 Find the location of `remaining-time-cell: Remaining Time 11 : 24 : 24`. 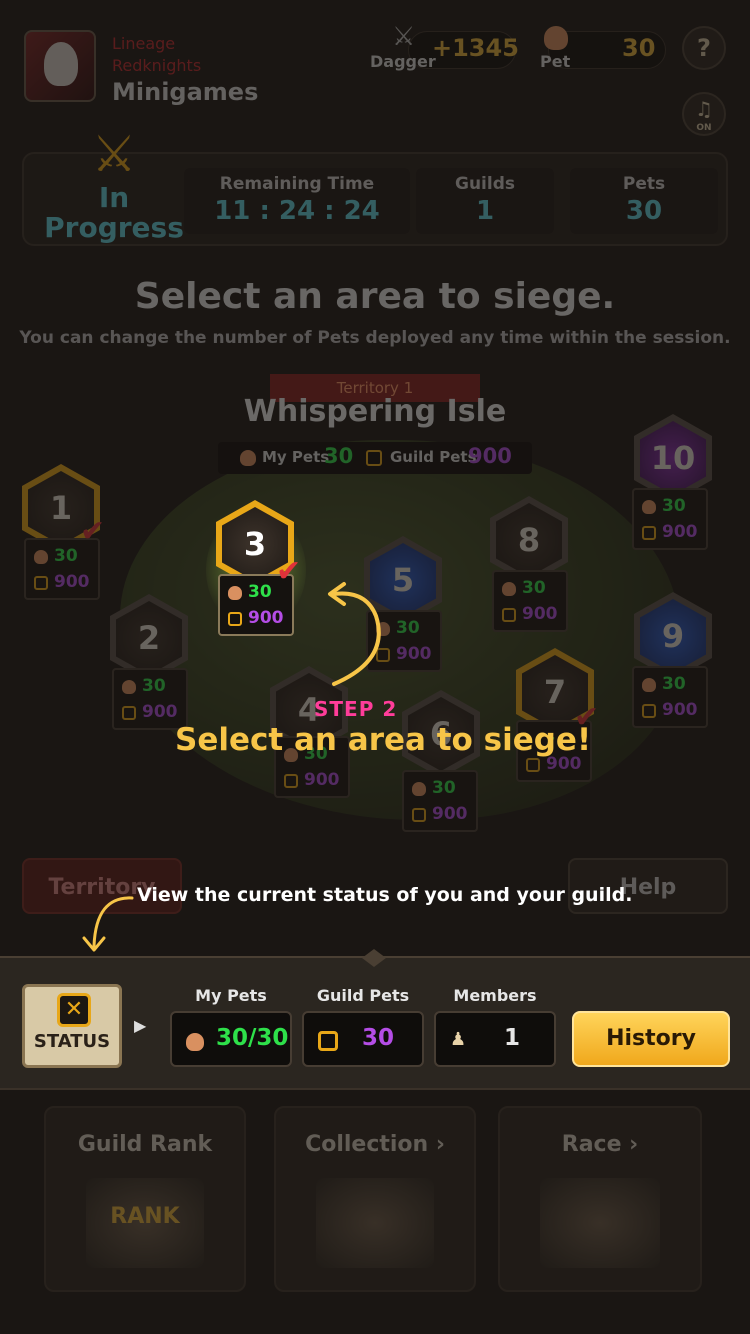

remaining-time-cell: Remaining Time 11 : 24 : 24 is located at coordinates (297, 201).